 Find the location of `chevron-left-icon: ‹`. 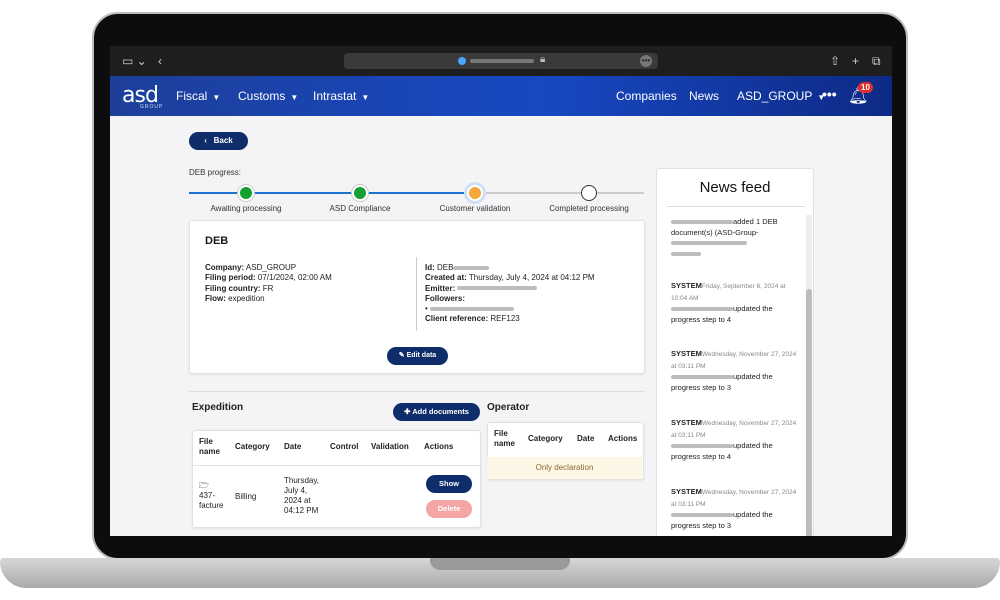

chevron-left-icon: ‹ is located at coordinates (205, 140).